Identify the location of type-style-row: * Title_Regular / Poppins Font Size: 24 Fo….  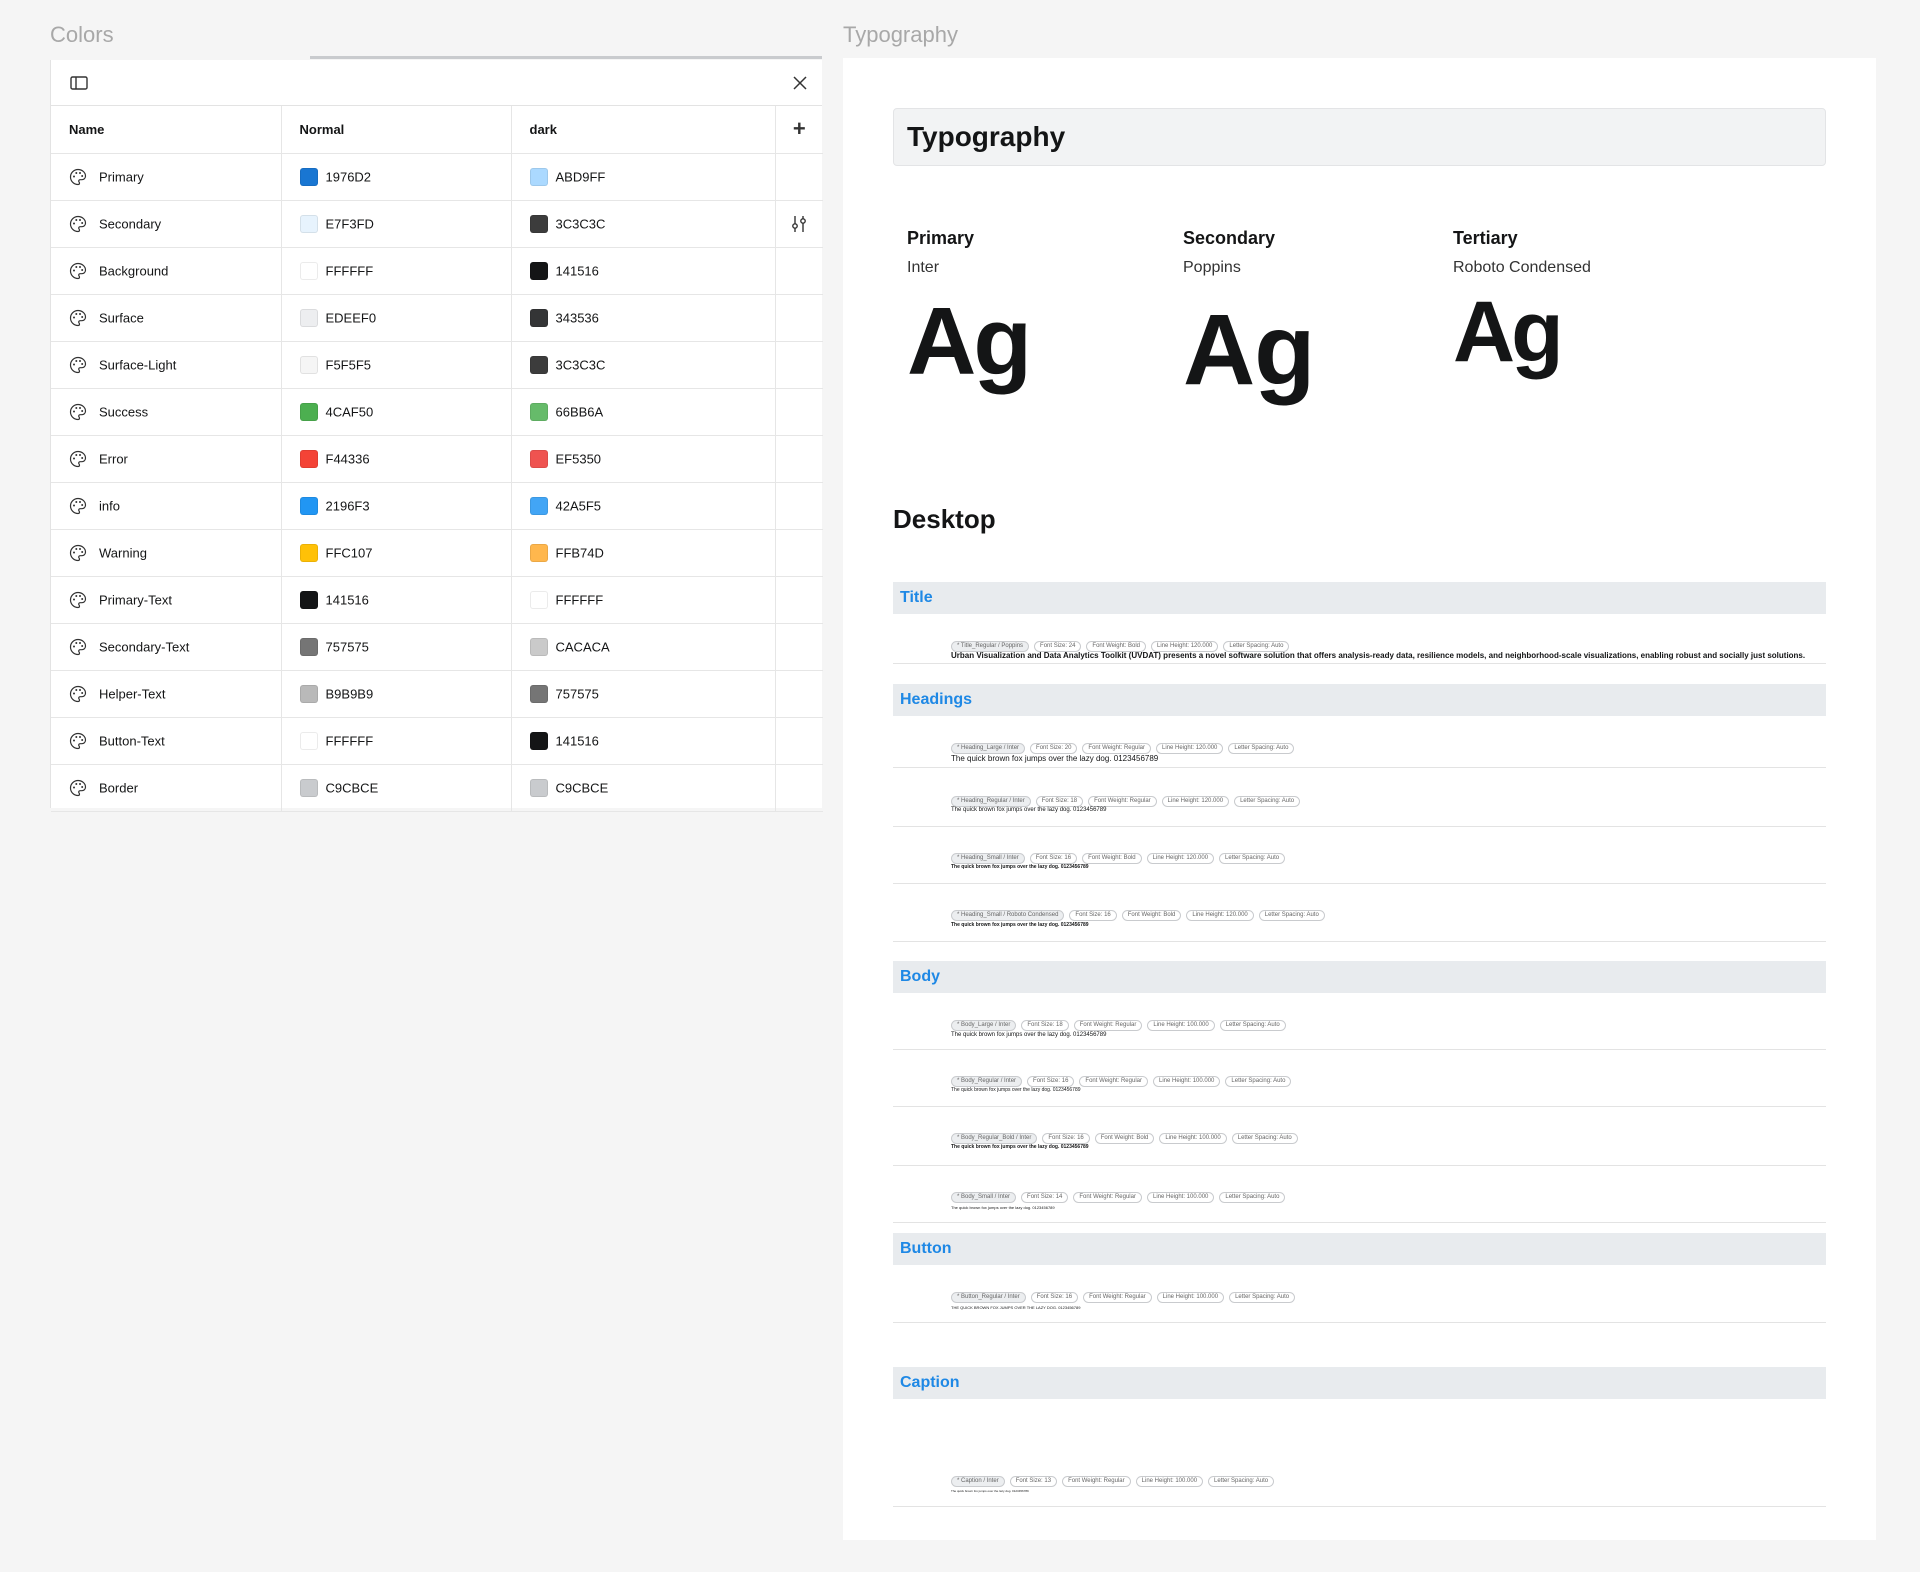
(1359, 639).